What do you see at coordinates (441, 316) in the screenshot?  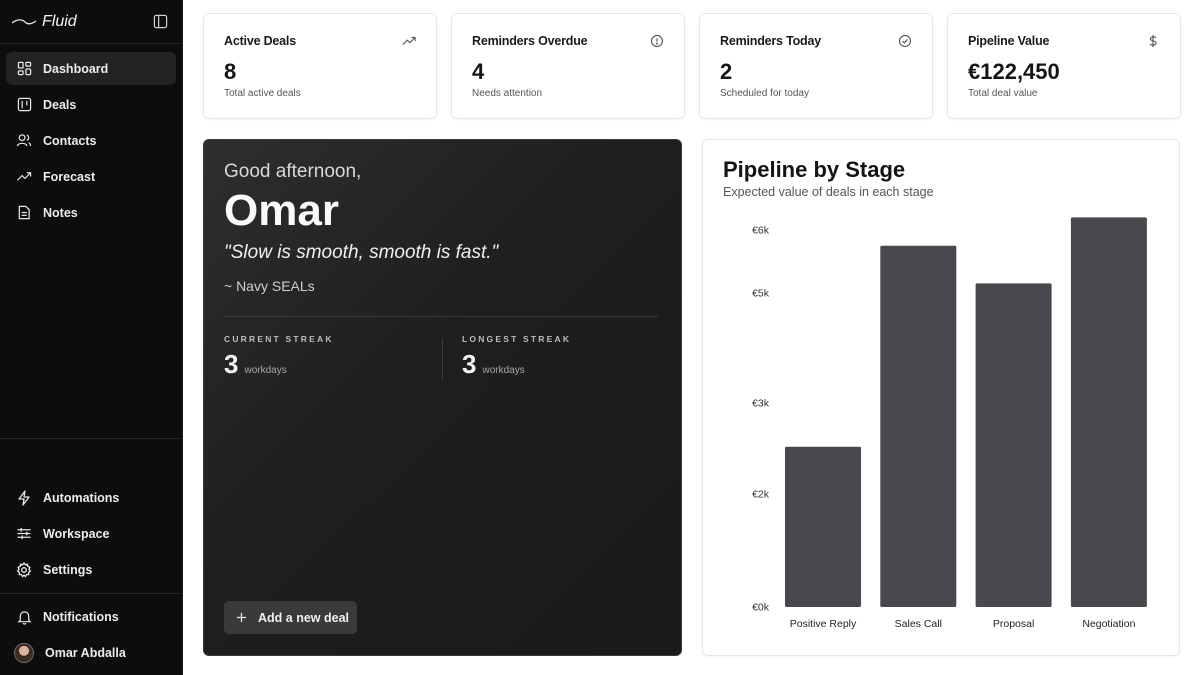 I see `divider` at bounding box center [441, 316].